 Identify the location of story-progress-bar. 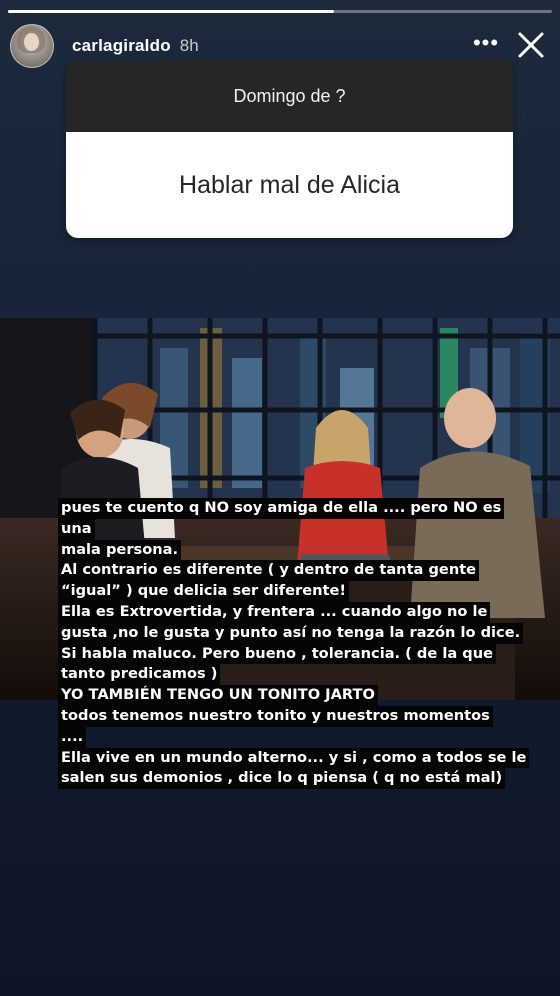
(280, 11).